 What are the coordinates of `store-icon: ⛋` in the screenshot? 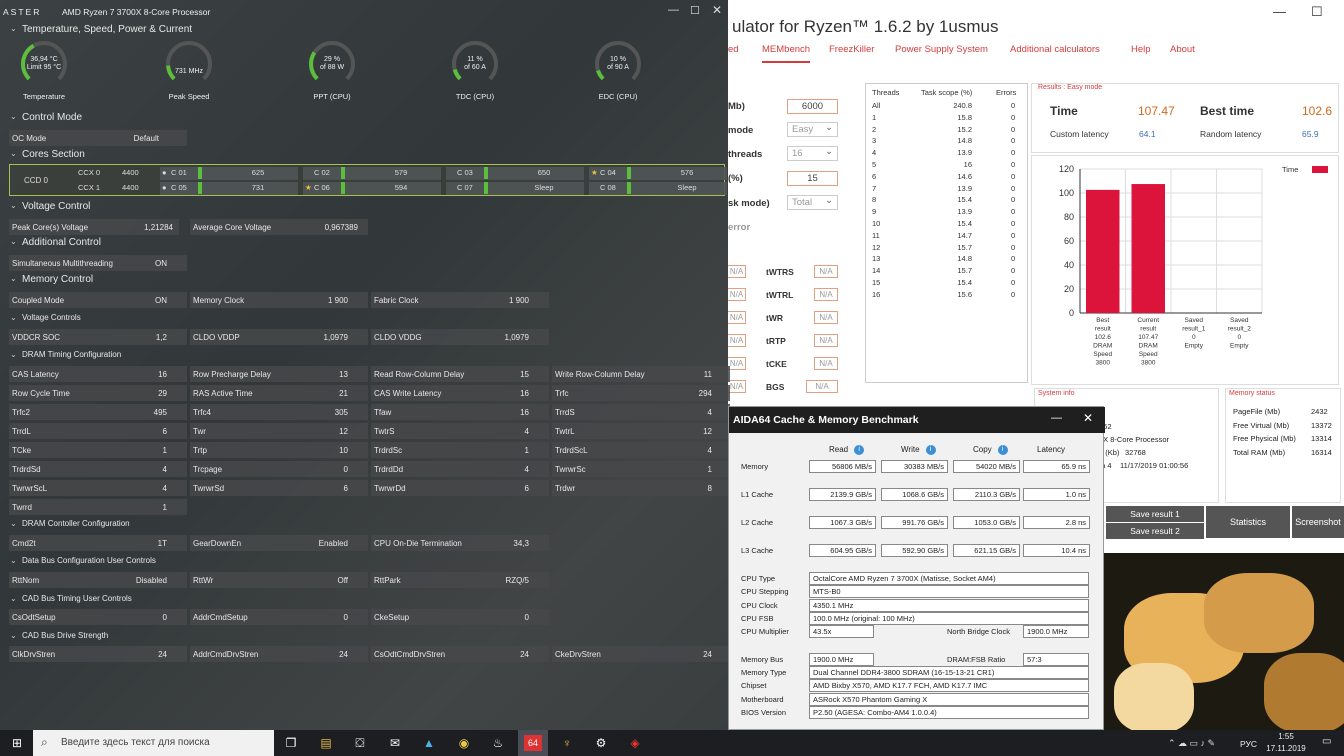 It's located at (360, 743).